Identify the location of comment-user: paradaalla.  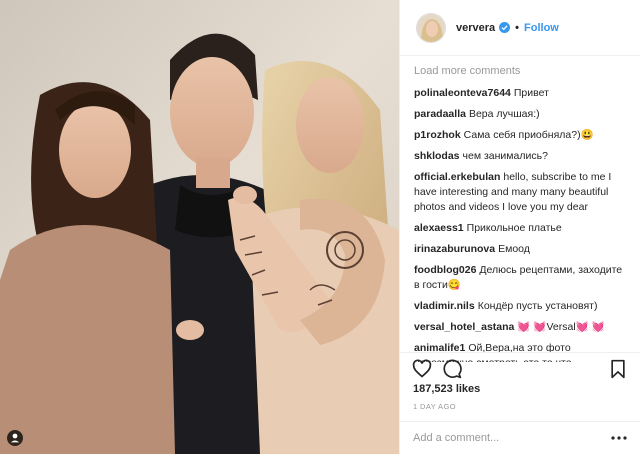
(440, 114).